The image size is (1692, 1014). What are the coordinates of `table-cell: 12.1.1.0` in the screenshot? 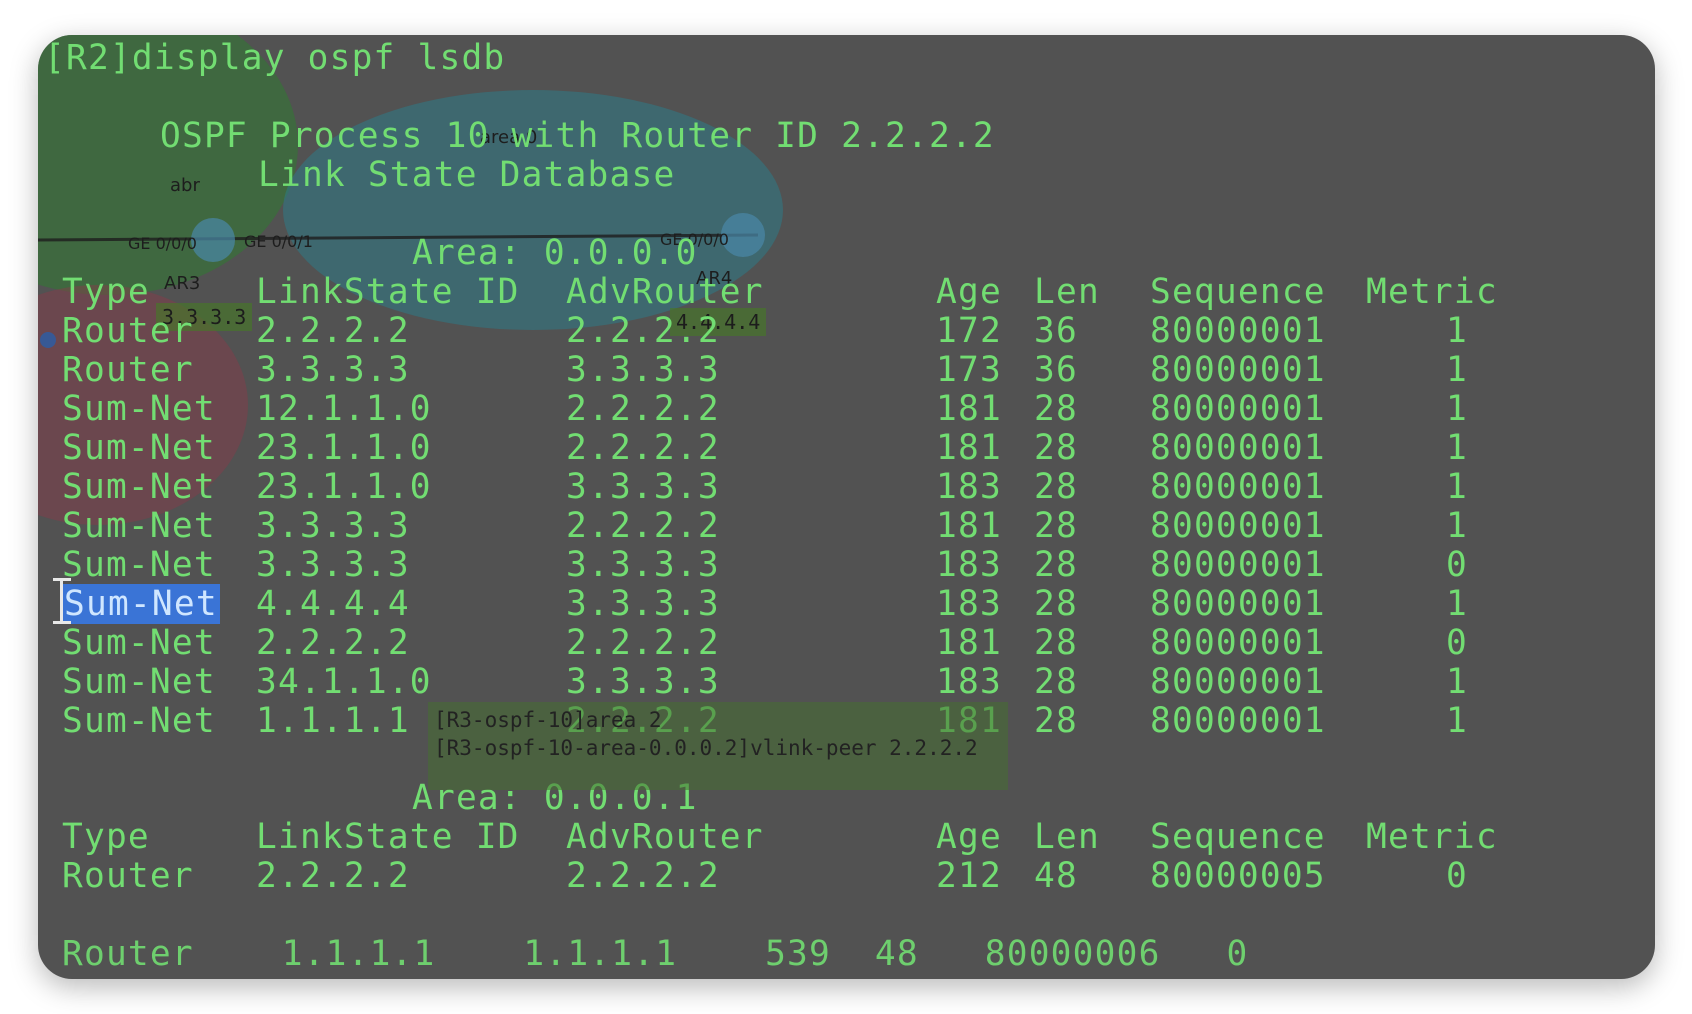 It's located at (344, 409).